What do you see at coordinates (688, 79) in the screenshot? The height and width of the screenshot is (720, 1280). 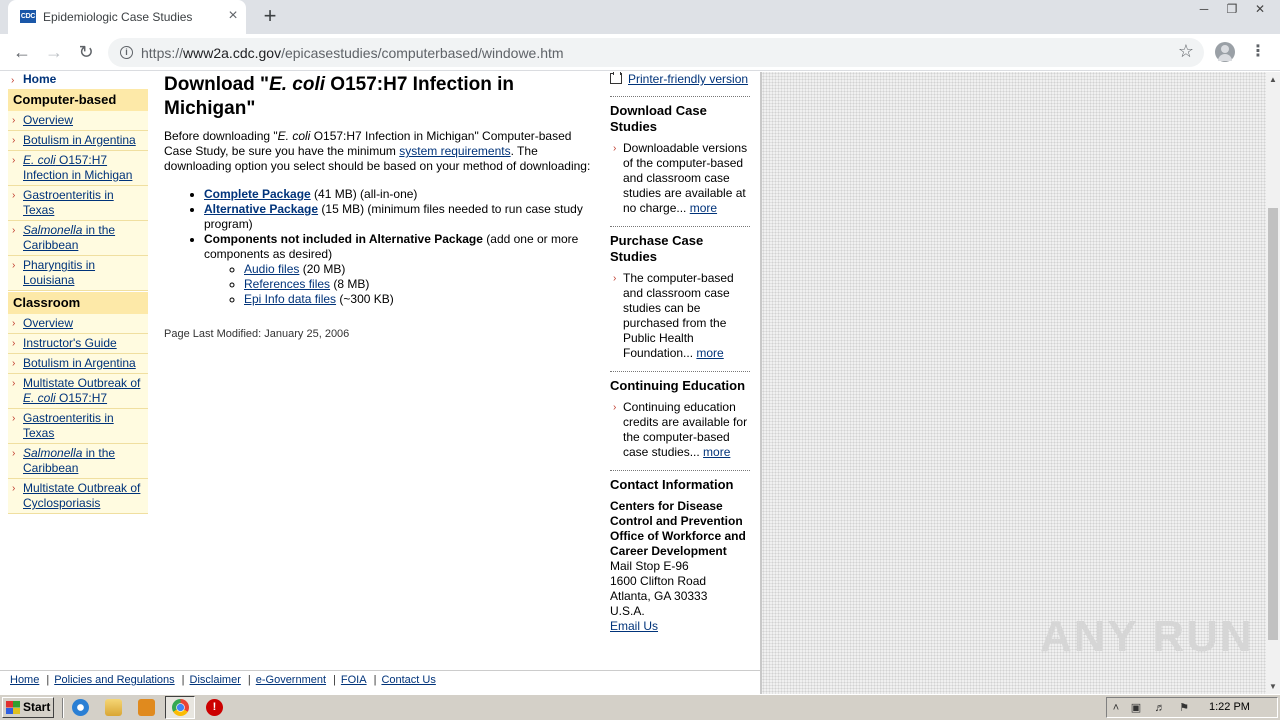 I see `printer-friendly-link: Printer-friendly version` at bounding box center [688, 79].